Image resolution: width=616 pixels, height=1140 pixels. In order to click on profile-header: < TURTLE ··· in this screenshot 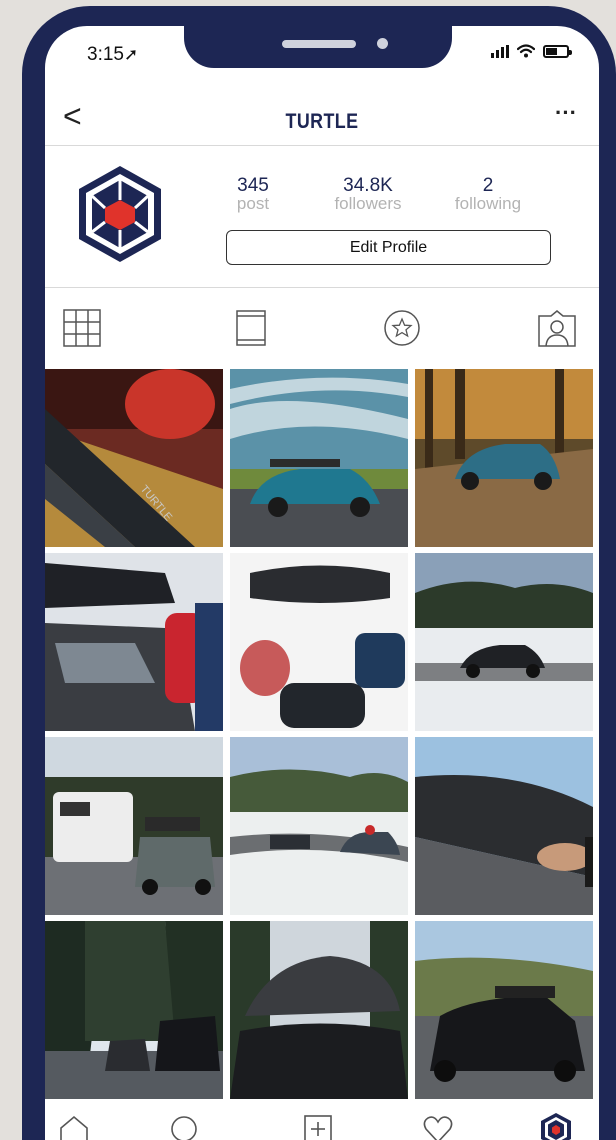, I will do `click(322, 118)`.